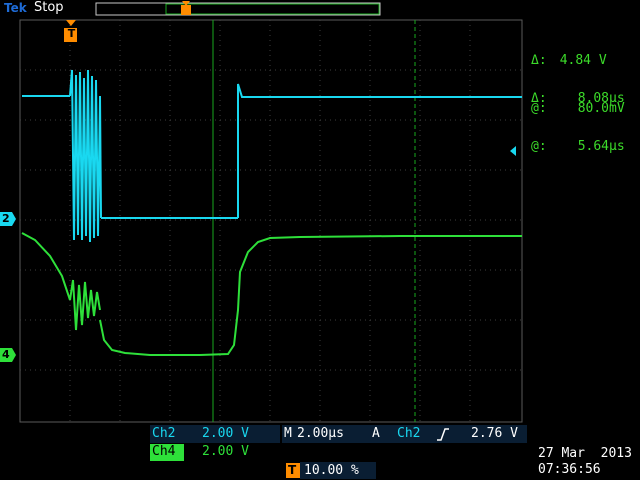 The width and height of the screenshot is (640, 480). Describe the element at coordinates (578, 115) in the screenshot. I see `cursor-readout-time: Δ: 8.08µs @: 5.64µs` at that location.